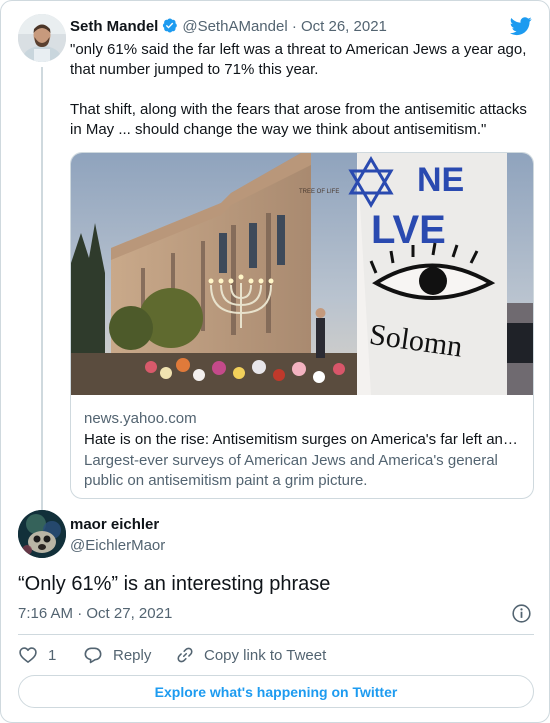 The height and width of the screenshot is (723, 550). What do you see at coordinates (93, 655) in the screenshot?
I see `speech-bubble-icon` at bounding box center [93, 655].